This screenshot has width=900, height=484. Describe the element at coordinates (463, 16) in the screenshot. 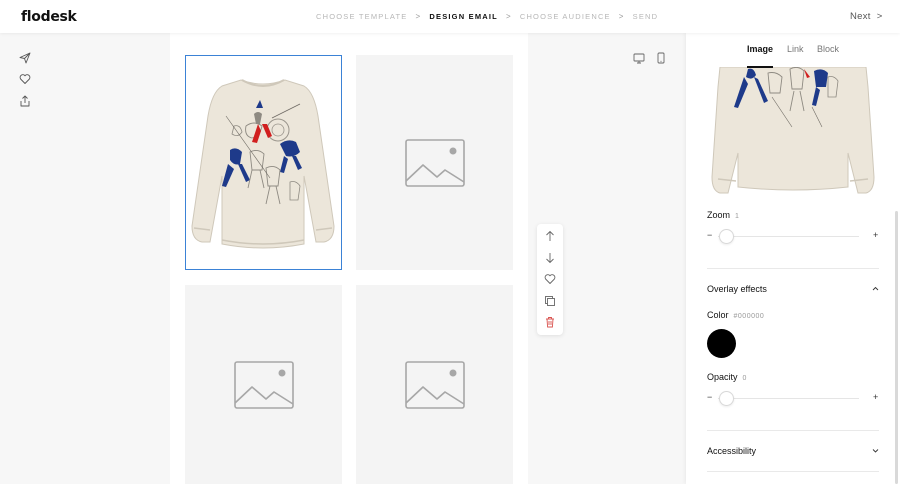

I see `step-design-email: DESIGN EMAIL` at that location.